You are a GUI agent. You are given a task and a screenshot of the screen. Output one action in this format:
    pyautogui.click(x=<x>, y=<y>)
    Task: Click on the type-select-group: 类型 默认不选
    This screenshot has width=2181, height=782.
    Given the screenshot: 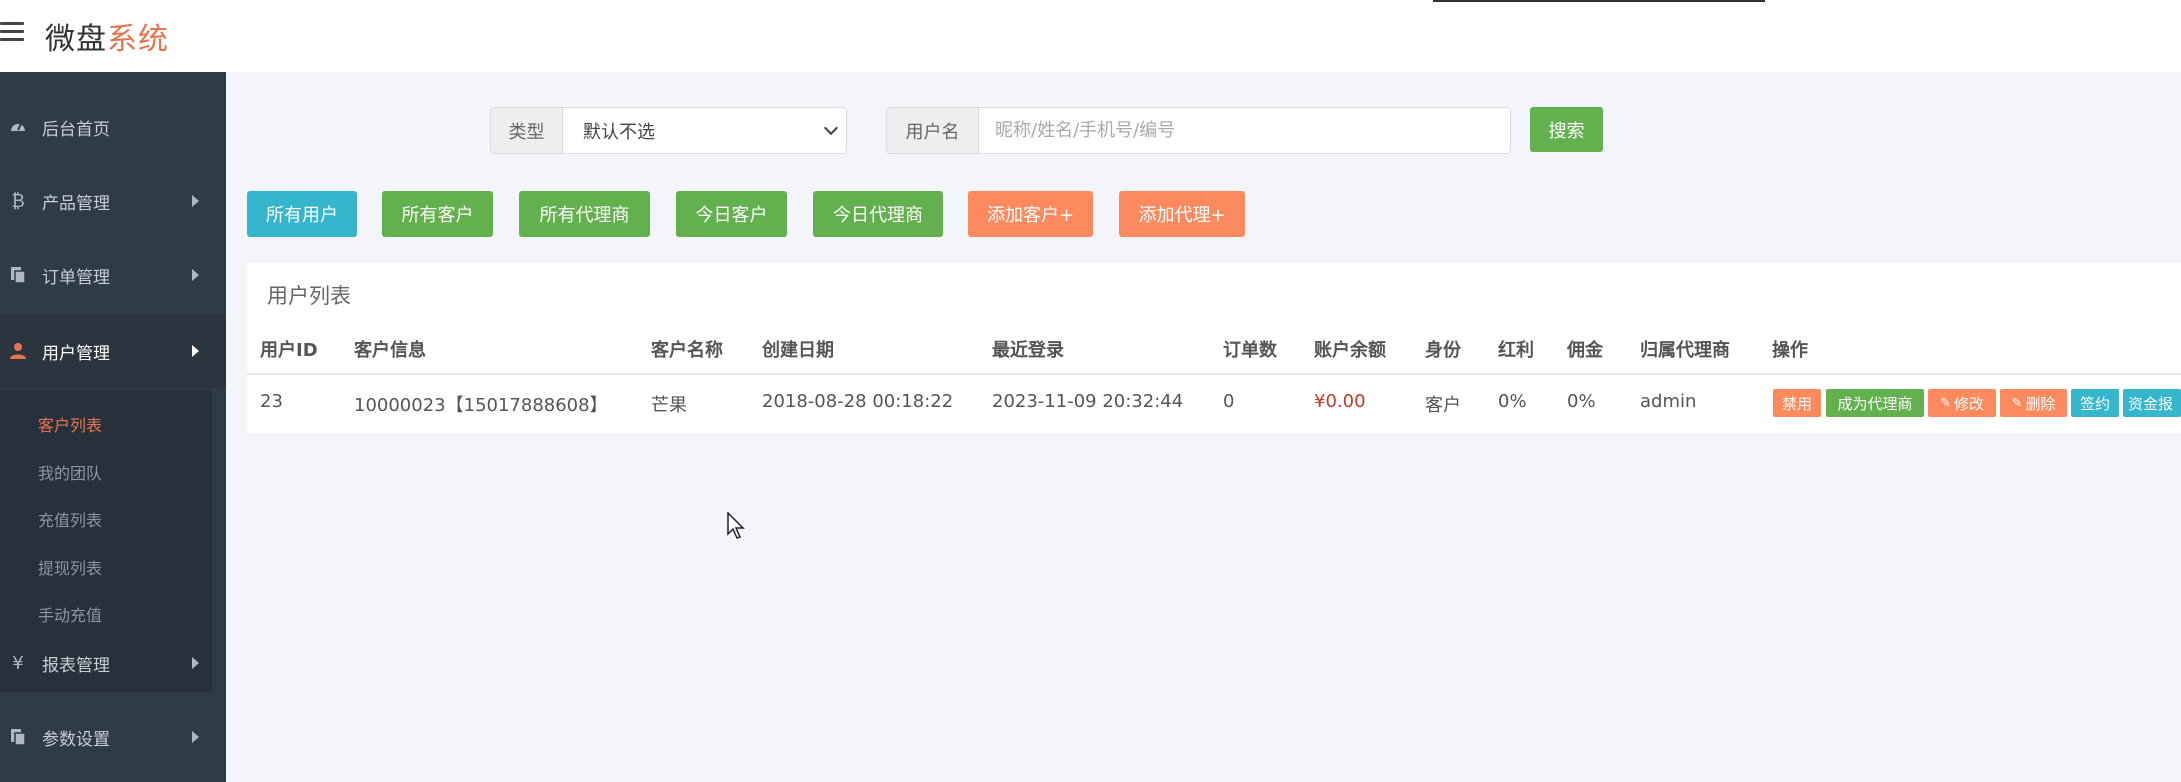 What is the action you would take?
    pyautogui.click(x=668, y=130)
    